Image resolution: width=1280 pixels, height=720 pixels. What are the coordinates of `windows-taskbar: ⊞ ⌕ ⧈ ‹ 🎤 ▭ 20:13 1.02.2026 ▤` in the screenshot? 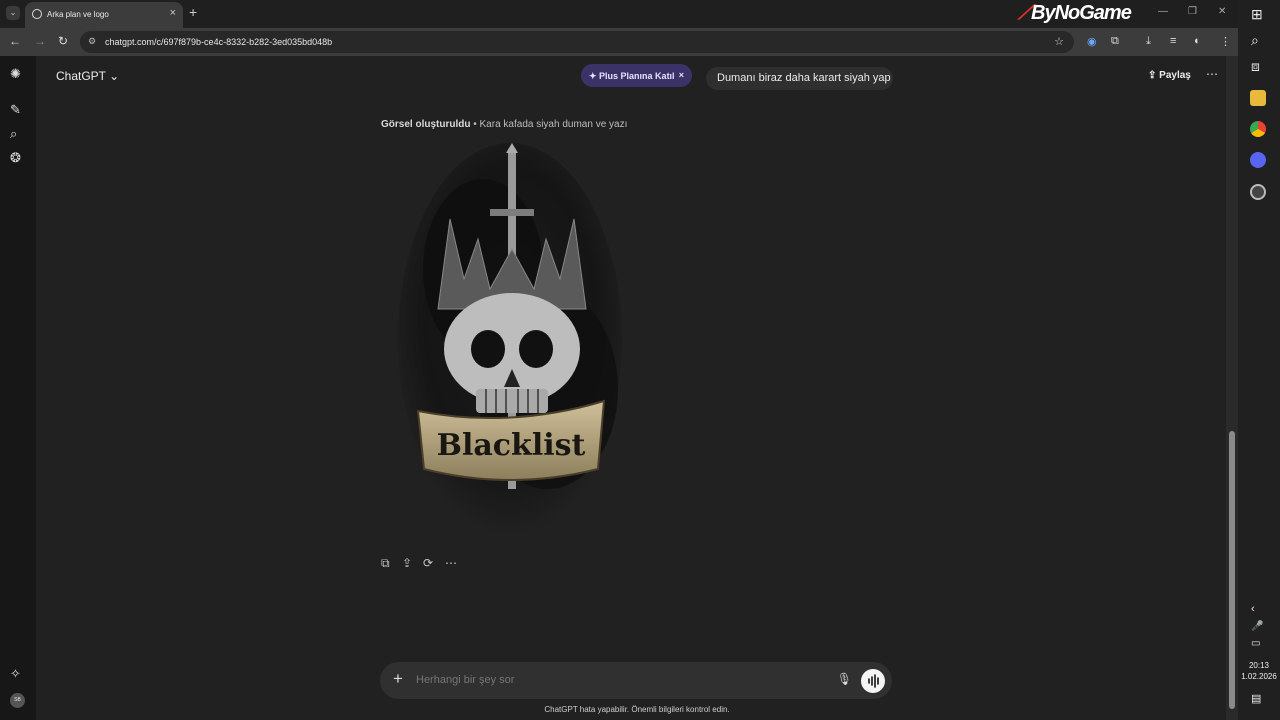 It's located at (1259, 360).